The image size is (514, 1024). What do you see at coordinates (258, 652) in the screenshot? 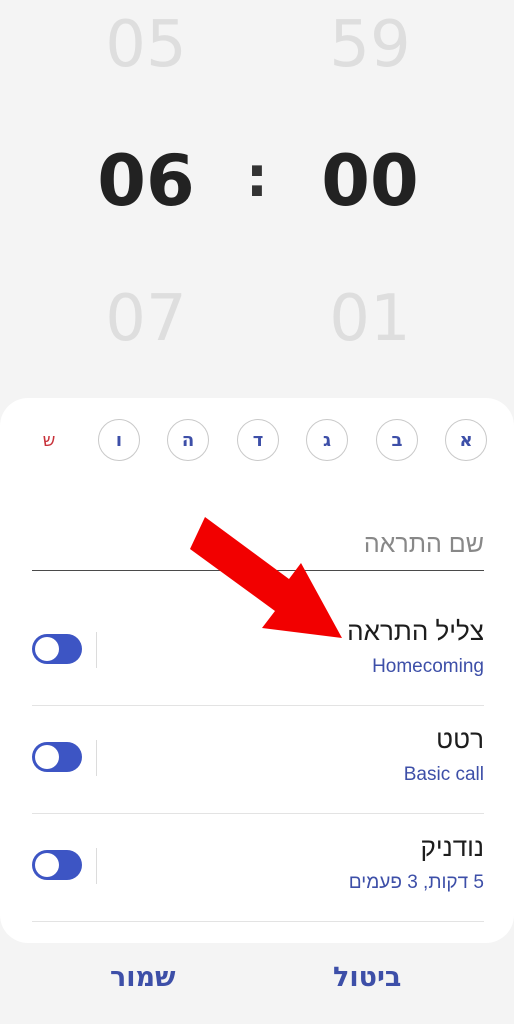
I see `alarm-sound-row: צליל התראה Homecoming` at bounding box center [258, 652].